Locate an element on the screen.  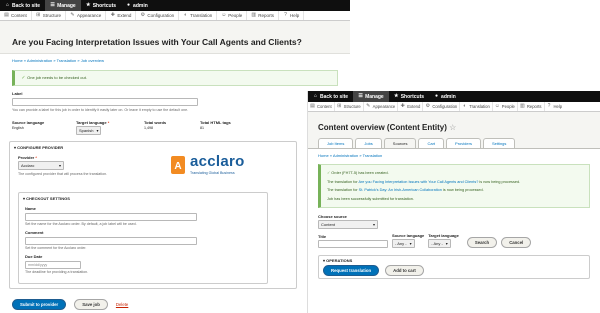
breadcrumb: Home » Administration » Translation is located at coordinates (454, 155).